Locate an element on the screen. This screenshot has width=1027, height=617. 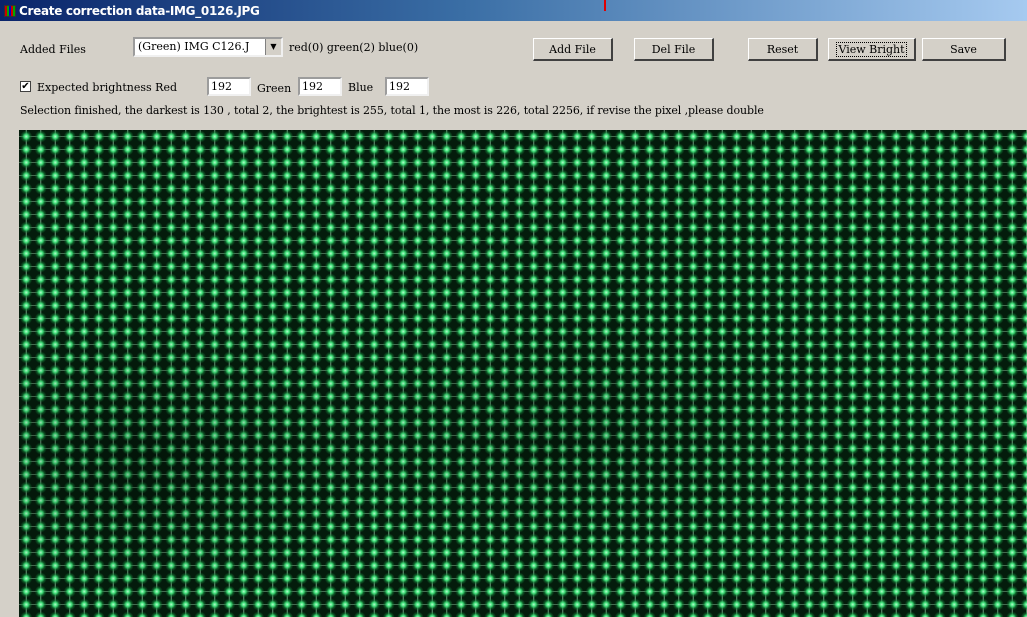
expected-brightness-label: Expected brightness Red is located at coordinates (107, 87).